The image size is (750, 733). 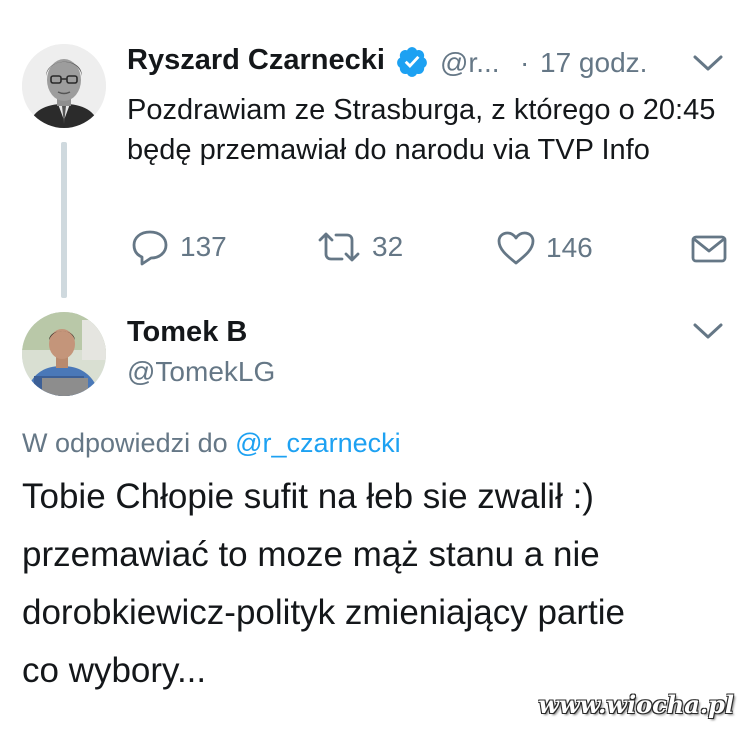 I want to click on tweet-text-line: przemawiać to moze mąż stanu a nie, so click(x=311, y=554).